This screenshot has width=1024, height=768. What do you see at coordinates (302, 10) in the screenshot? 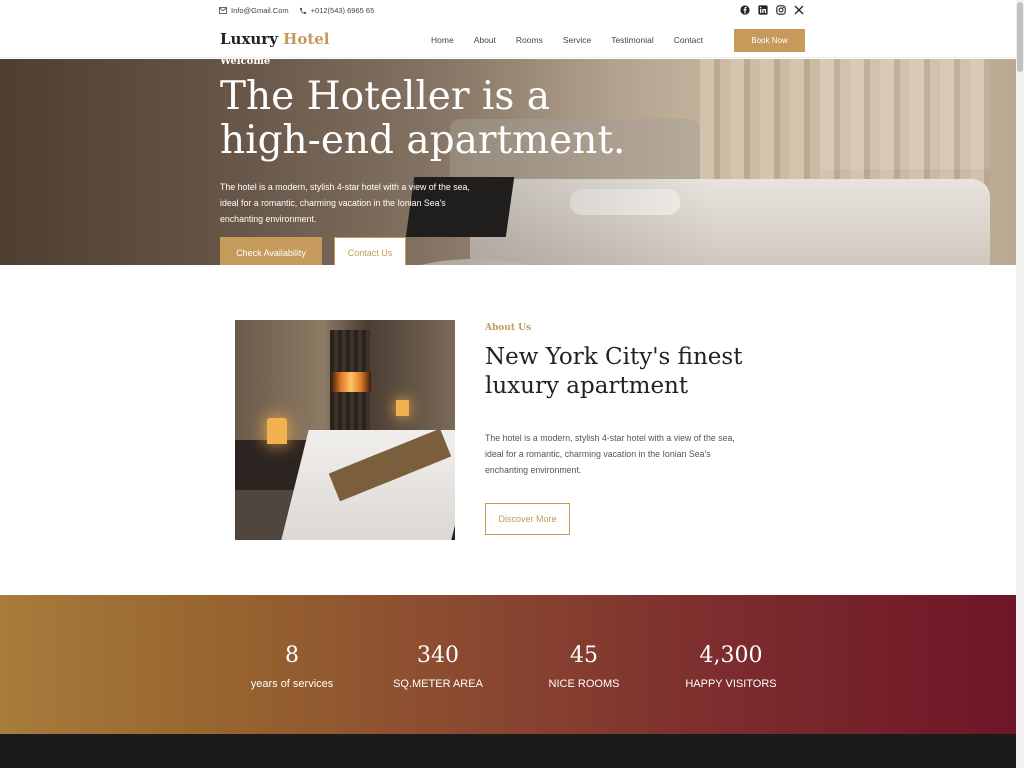
I see `phone-icon` at bounding box center [302, 10].